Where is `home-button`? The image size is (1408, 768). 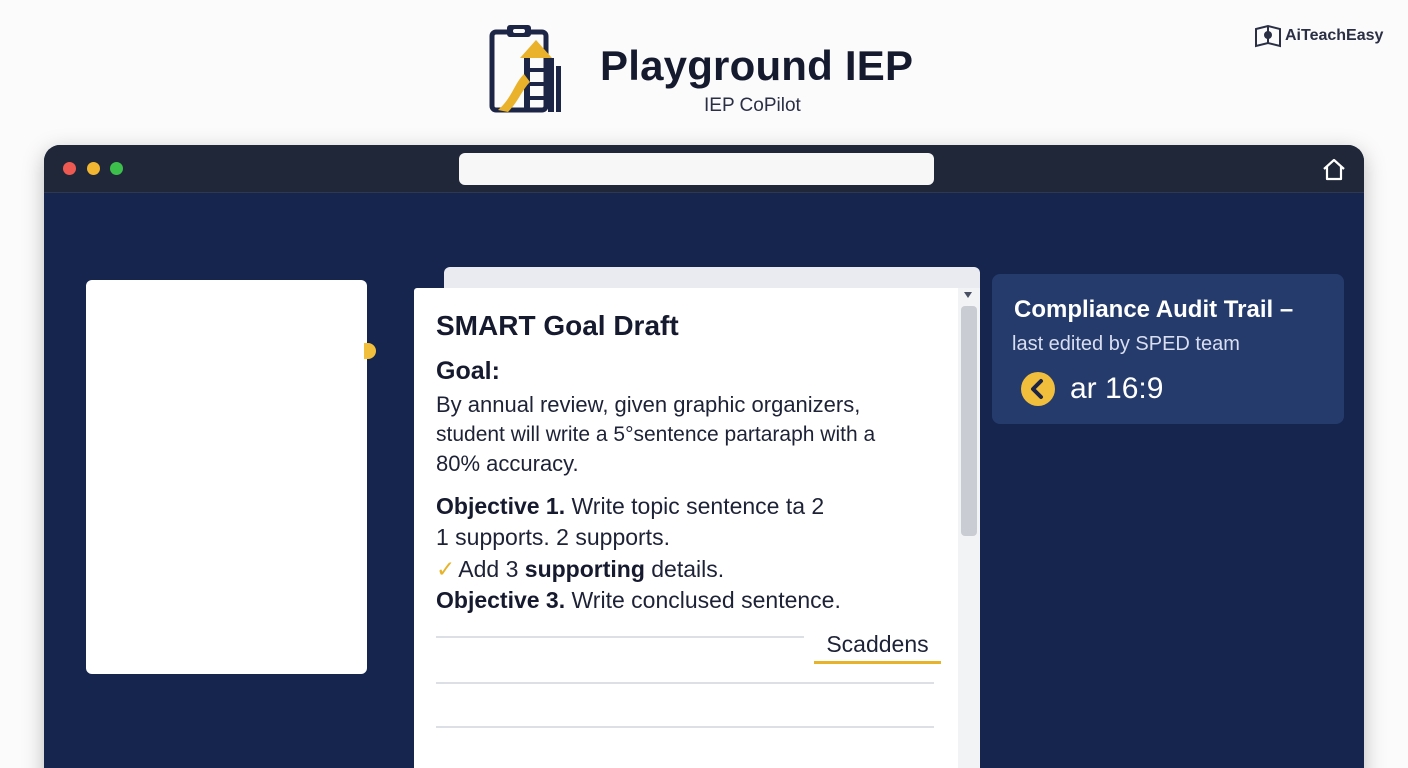
home-button is located at coordinates (1334, 169).